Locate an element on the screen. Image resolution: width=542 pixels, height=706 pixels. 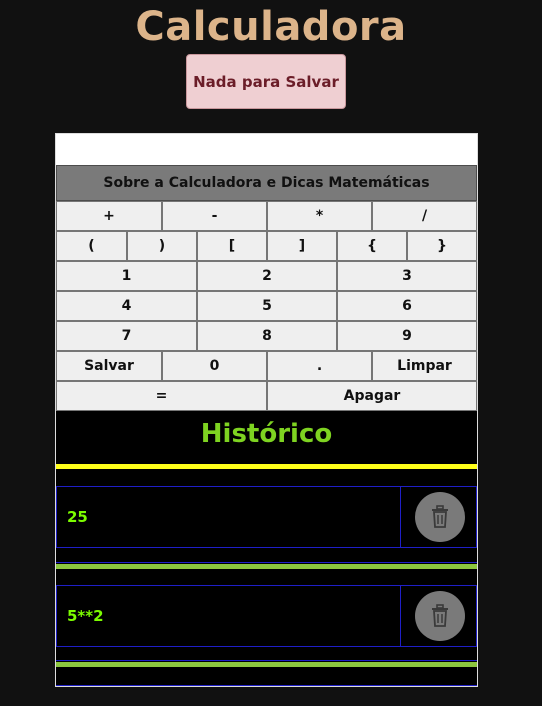
digit-3-button: 3 is located at coordinates (407, 276).